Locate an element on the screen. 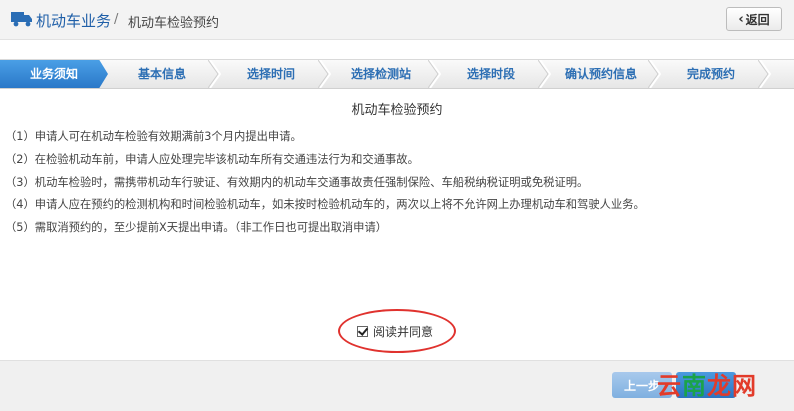 The width and height of the screenshot is (794, 411). step-notice: 业务须知 is located at coordinates (54, 74).